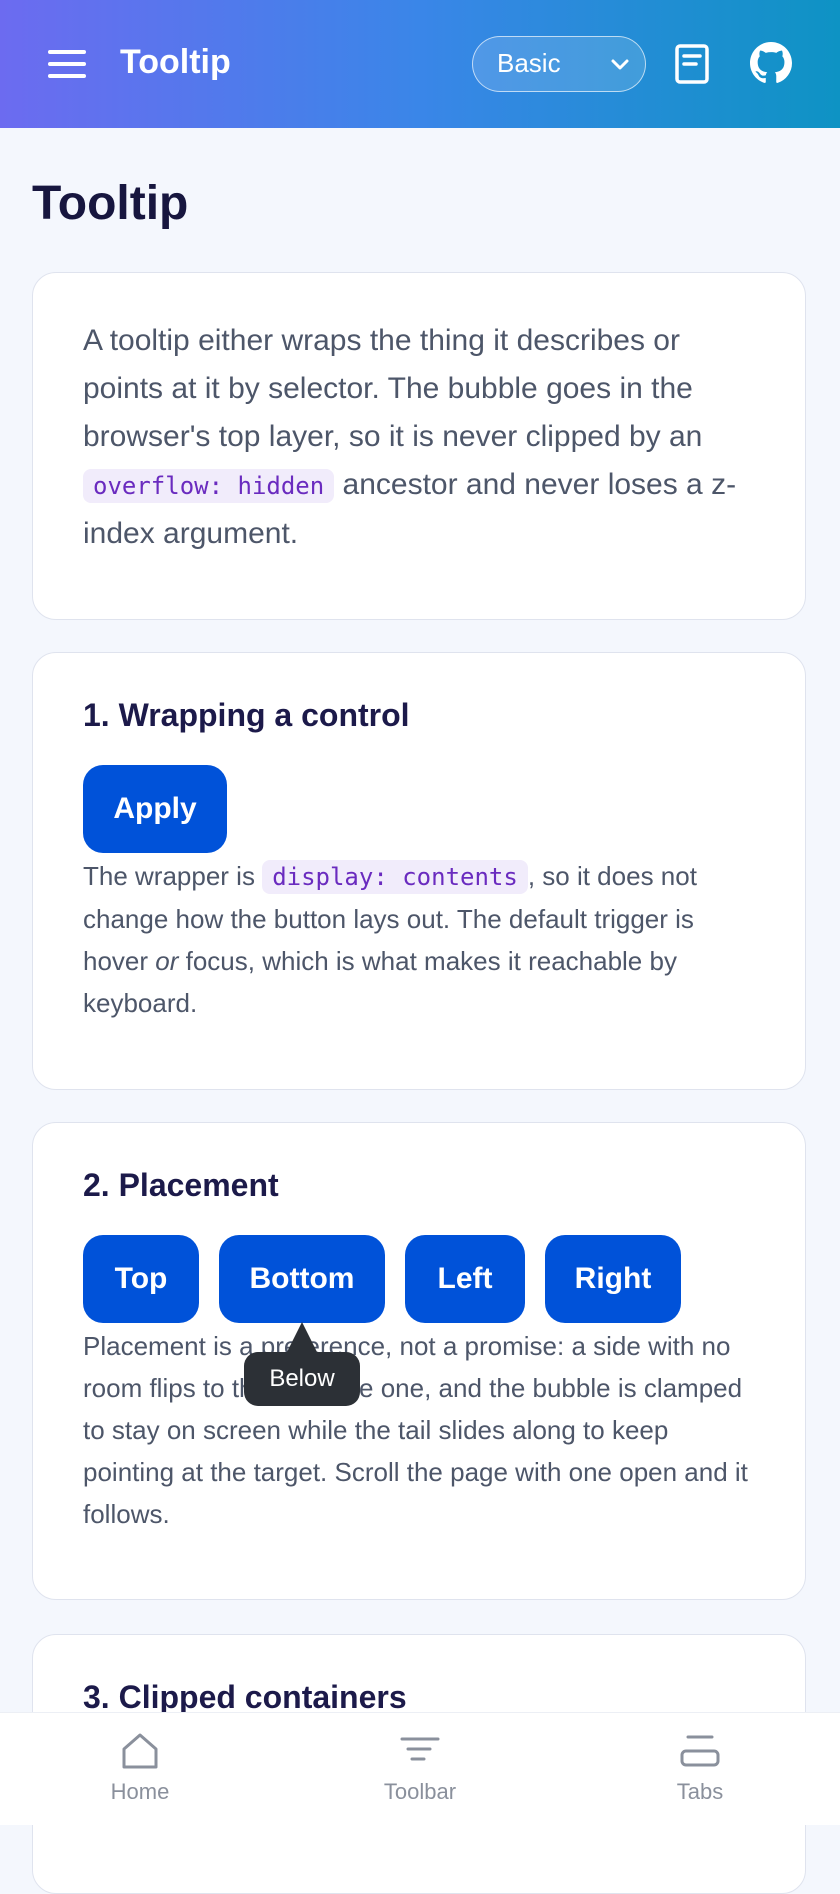 The image size is (840, 1894). What do you see at coordinates (420, 1775) in the screenshot?
I see `nav-item-toolbar: Toolbar` at bounding box center [420, 1775].